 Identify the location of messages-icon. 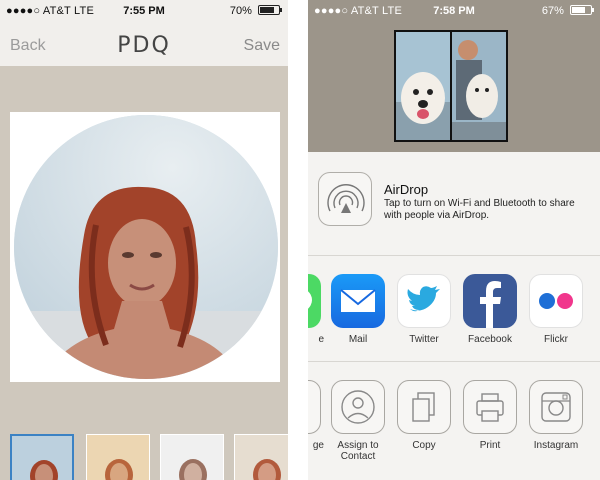
(314, 301).